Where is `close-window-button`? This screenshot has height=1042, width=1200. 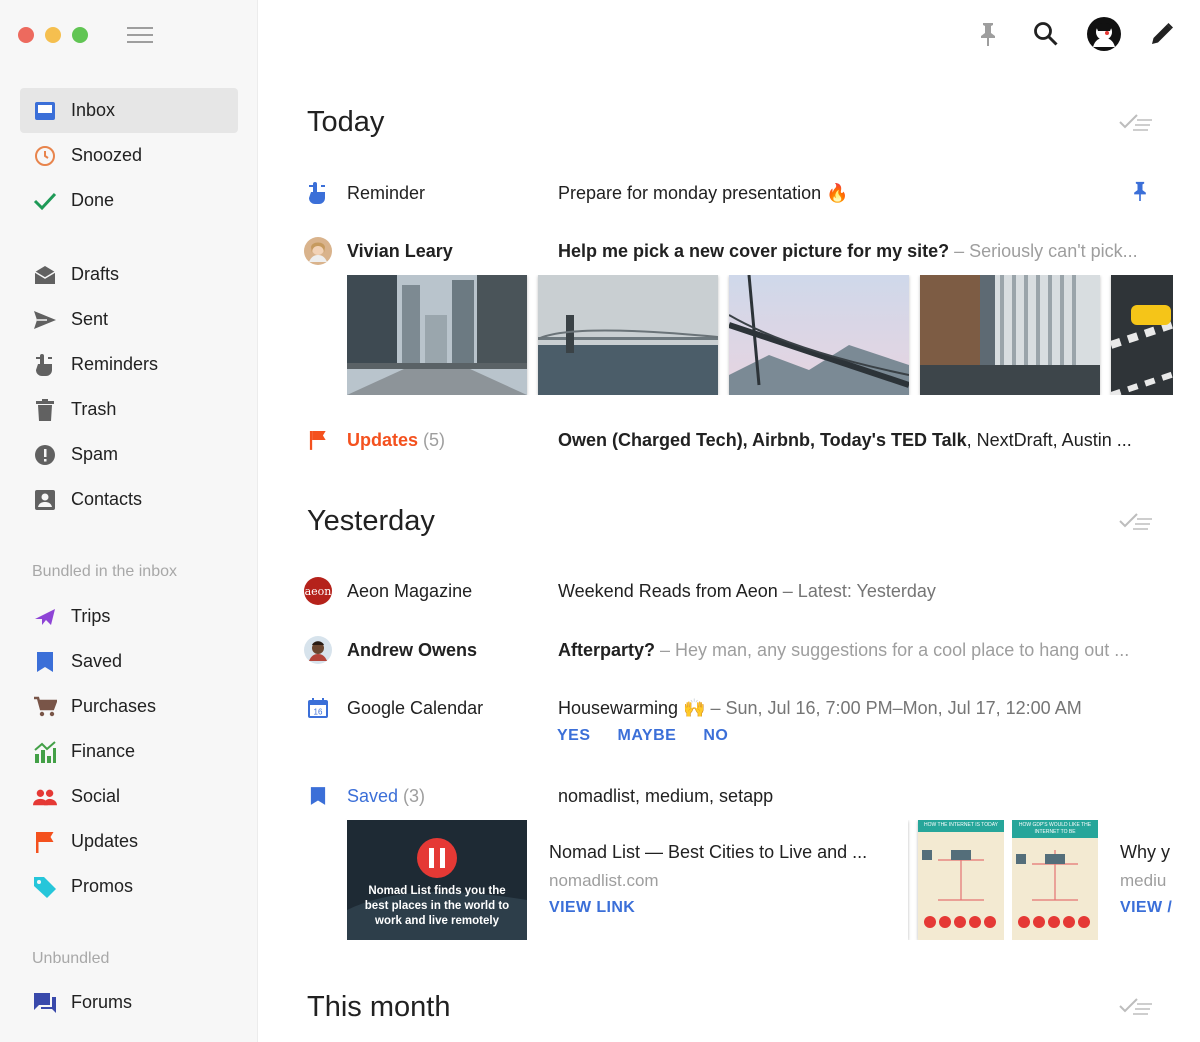
close-window-button is located at coordinates (26, 35).